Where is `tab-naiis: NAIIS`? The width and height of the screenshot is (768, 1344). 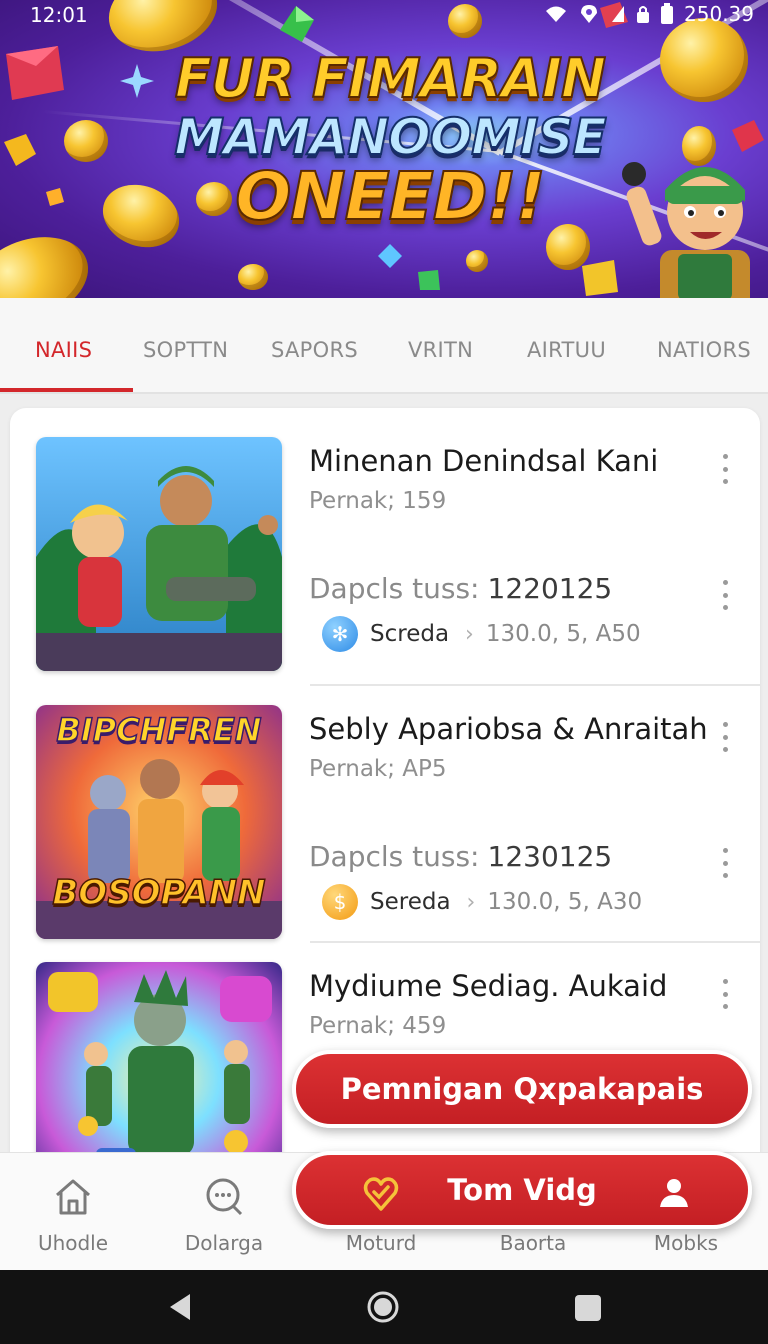 tab-naiis: NAIIS is located at coordinates (63, 350).